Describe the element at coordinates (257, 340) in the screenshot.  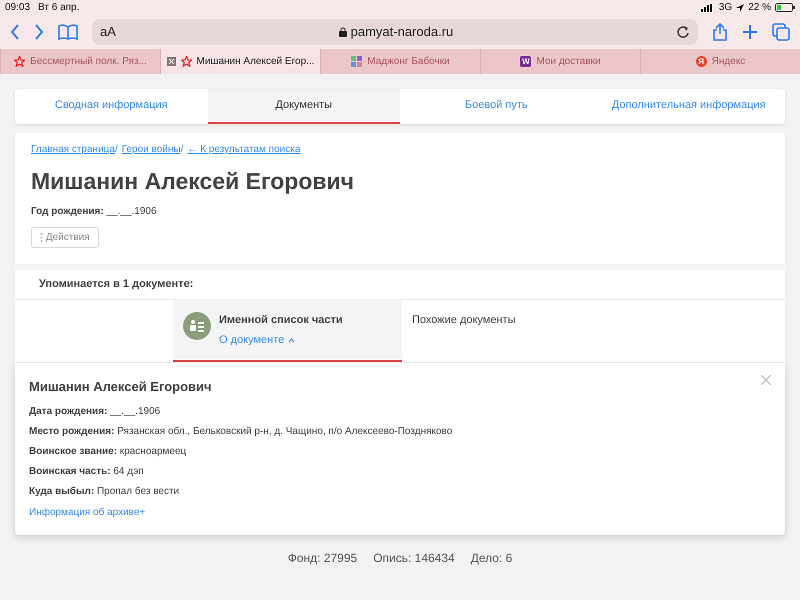
I see `about-document-link: О документе` at that location.